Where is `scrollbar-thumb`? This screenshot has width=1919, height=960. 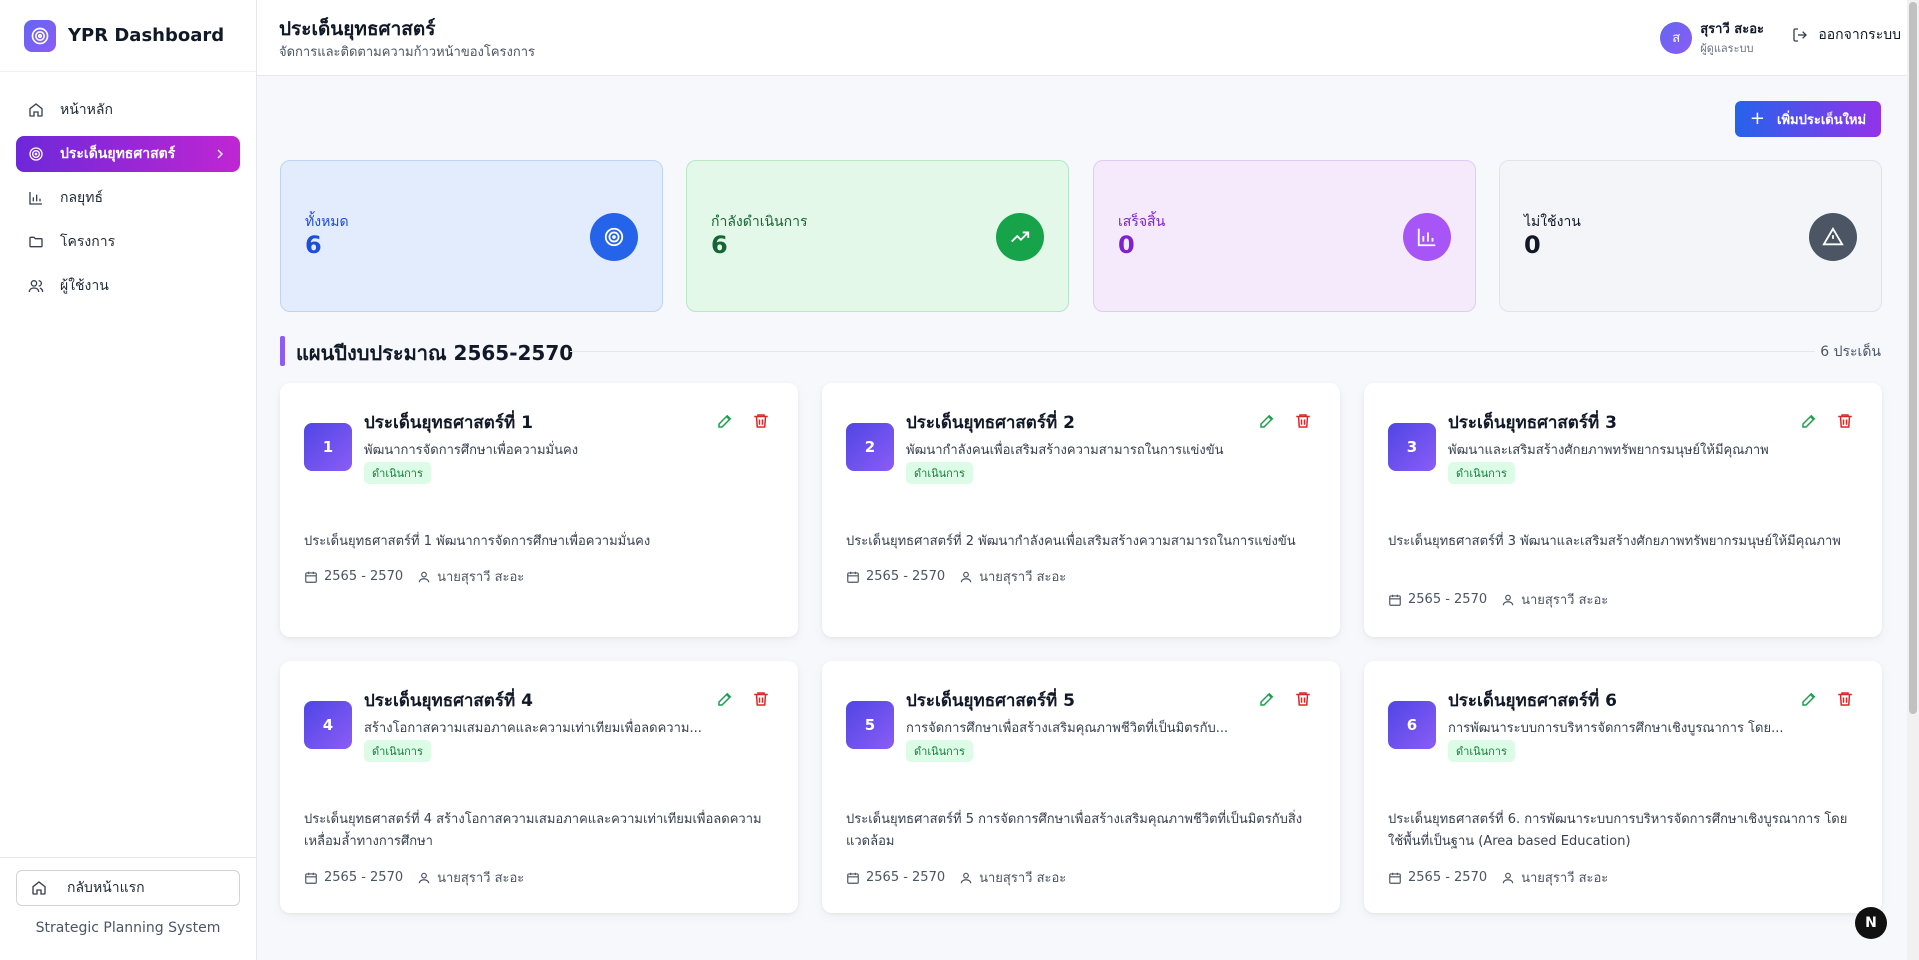
scrollbar-thumb is located at coordinates (1913, 358).